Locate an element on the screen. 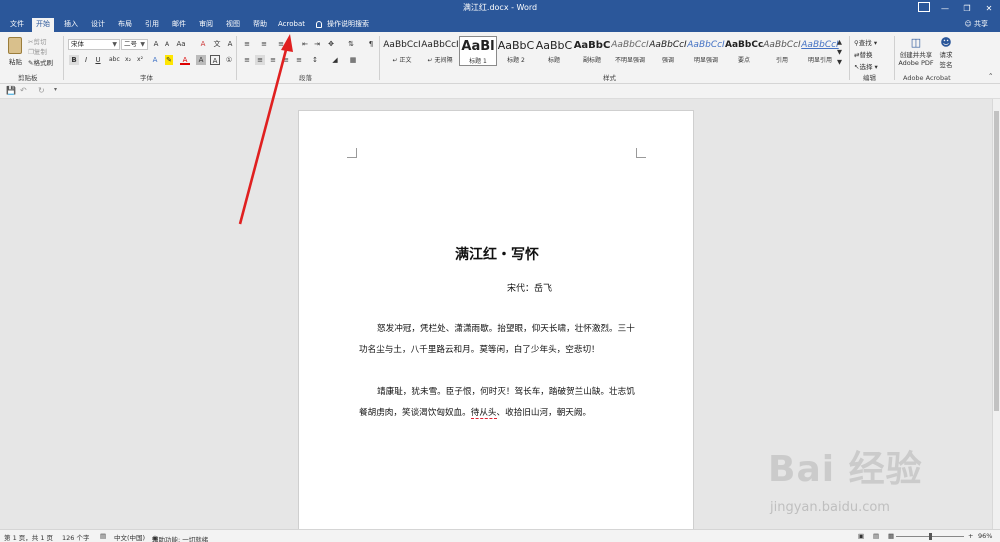 This screenshot has height=542, width=1000. shrink-font-button: A is located at coordinates (167, 45).